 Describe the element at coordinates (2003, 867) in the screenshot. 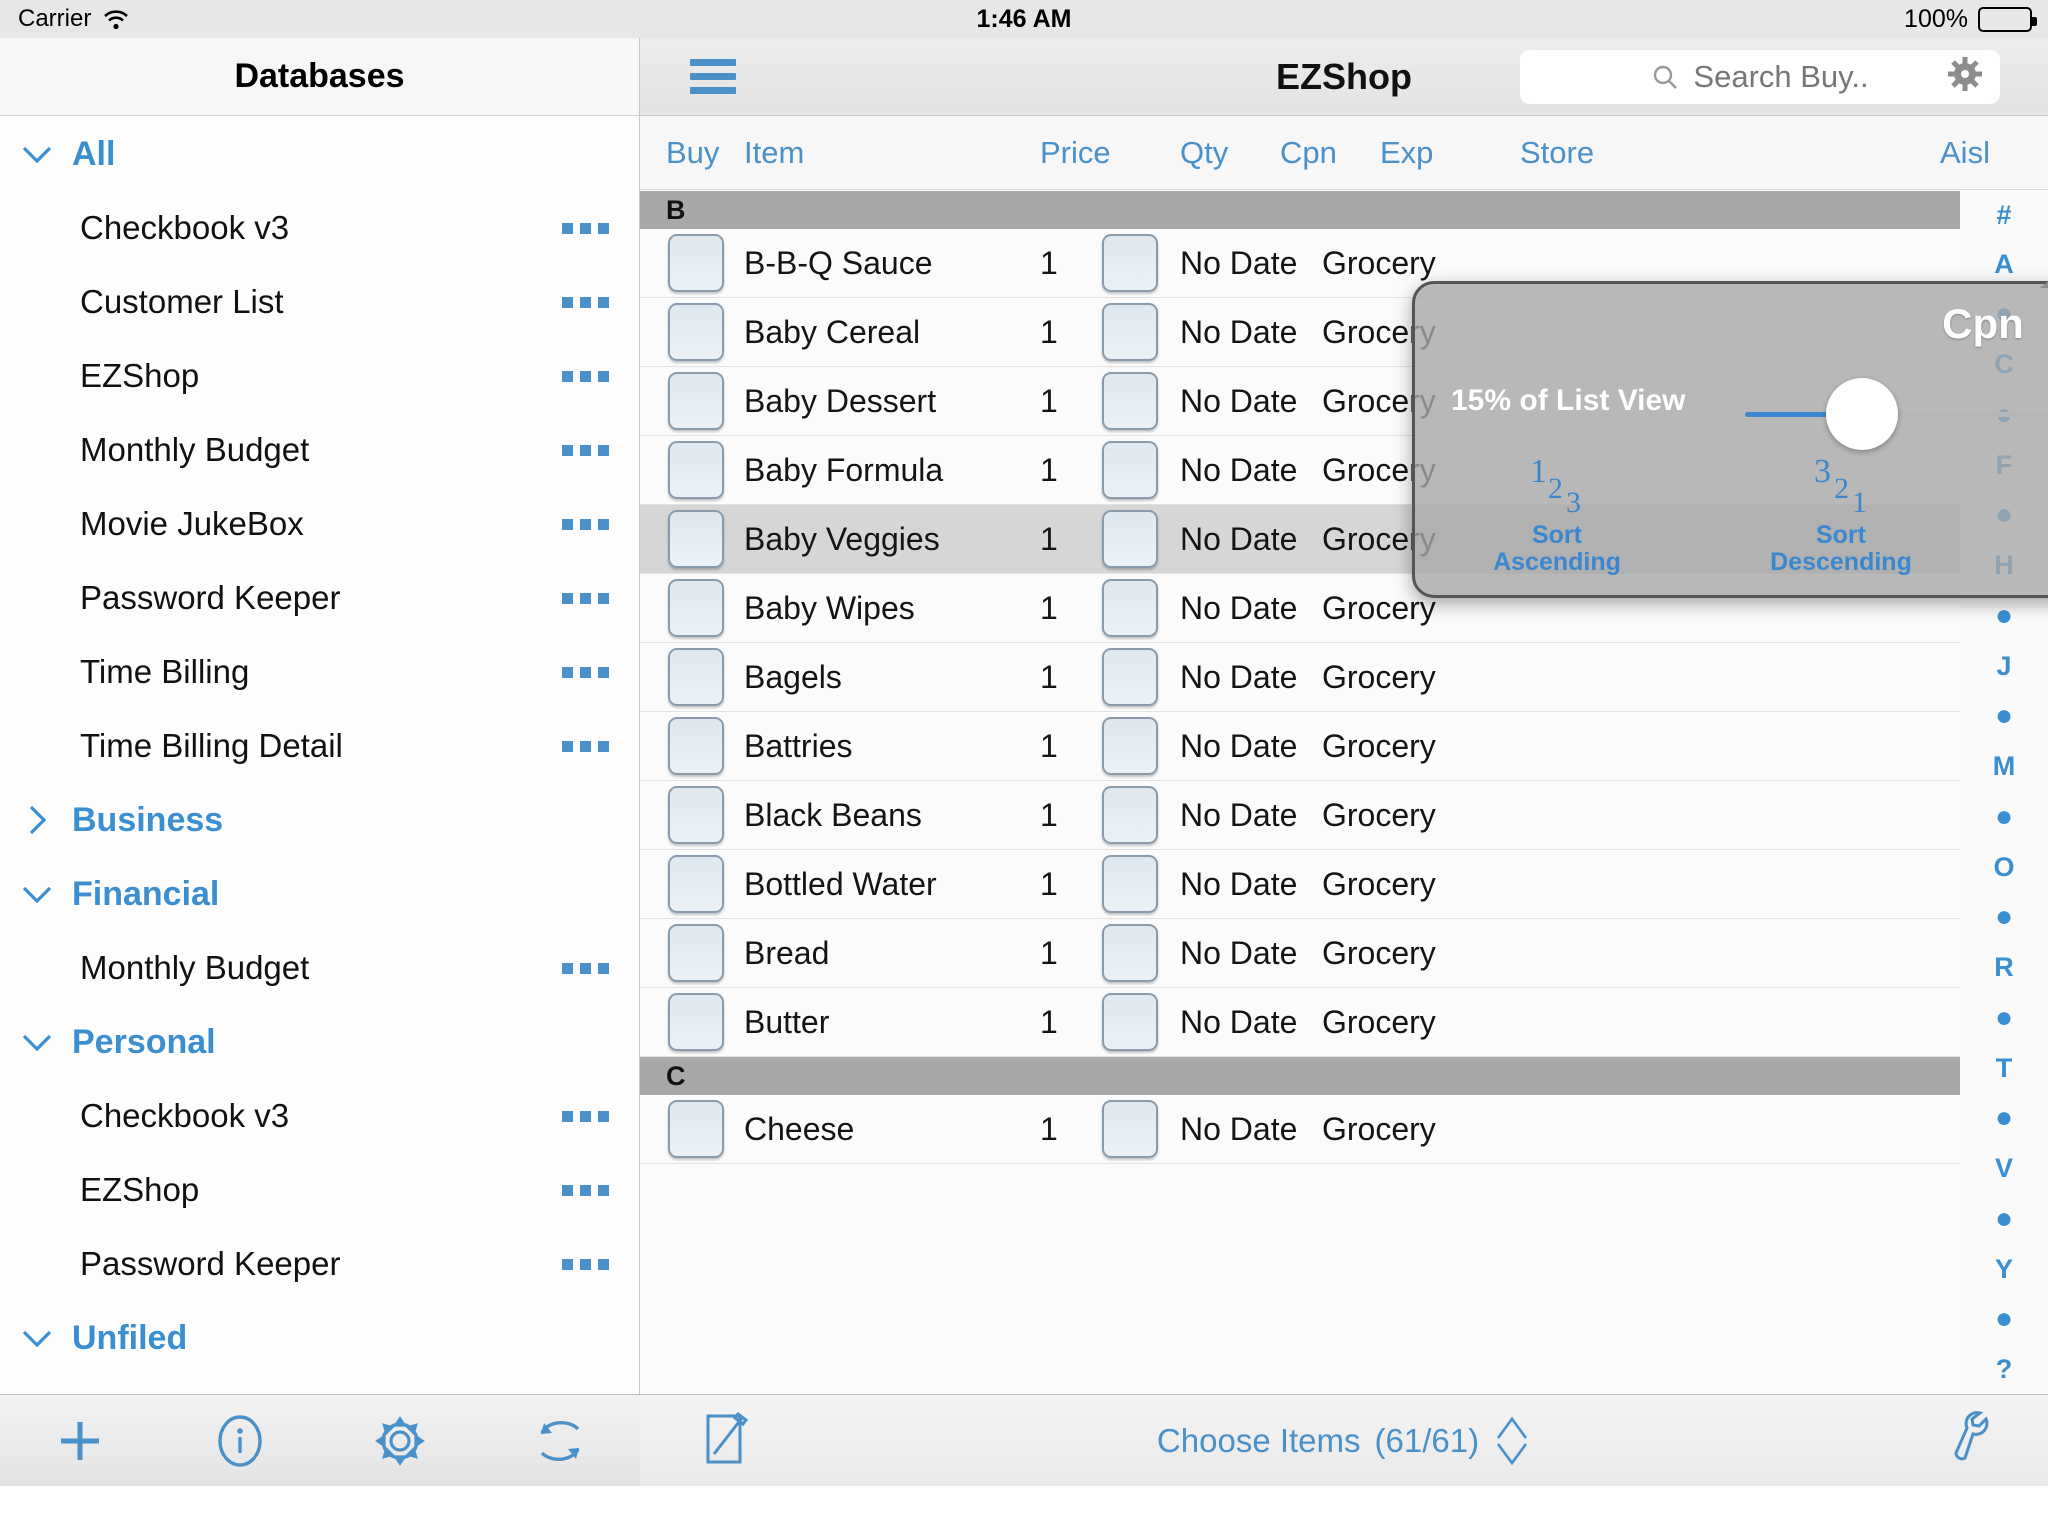

I see `index-letter: O` at that location.